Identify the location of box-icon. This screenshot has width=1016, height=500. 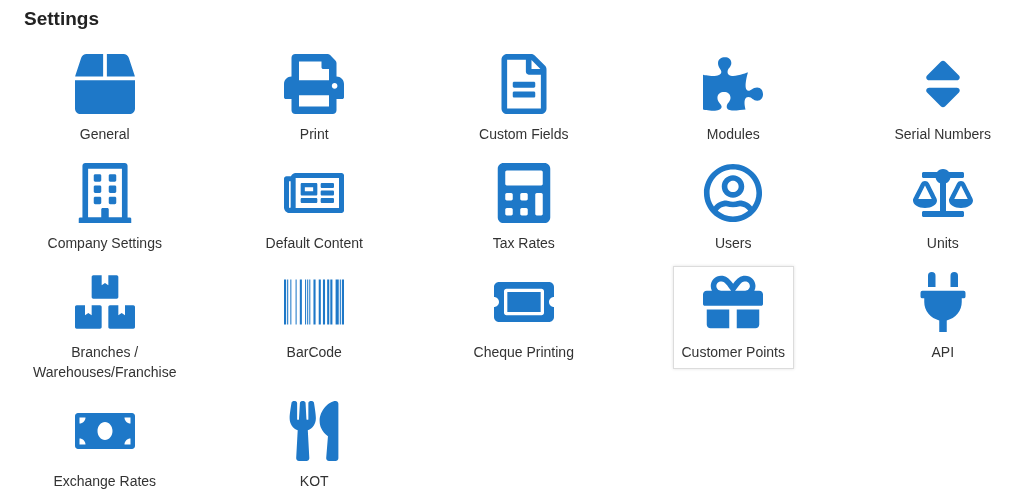
(104, 84).